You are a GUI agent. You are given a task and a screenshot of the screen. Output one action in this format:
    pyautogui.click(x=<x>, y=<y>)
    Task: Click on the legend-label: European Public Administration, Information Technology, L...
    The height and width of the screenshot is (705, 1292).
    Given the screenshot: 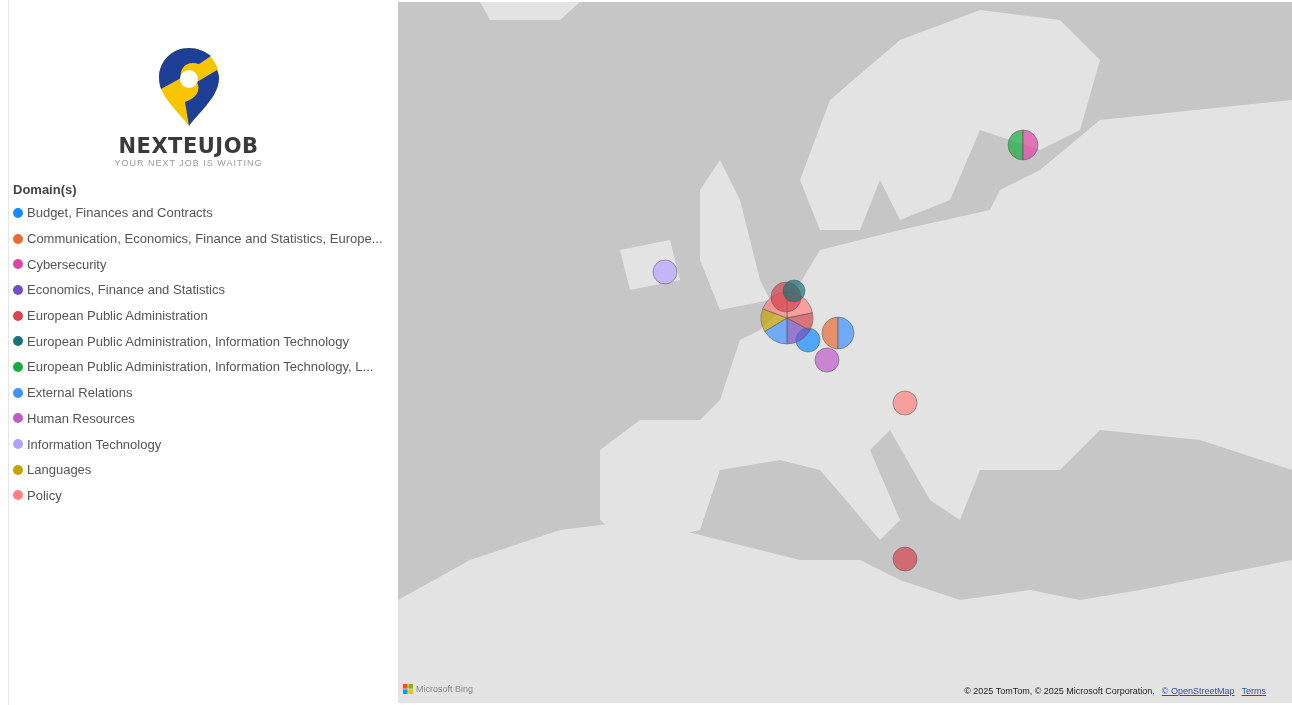 What is the action you would take?
    pyautogui.click(x=200, y=367)
    